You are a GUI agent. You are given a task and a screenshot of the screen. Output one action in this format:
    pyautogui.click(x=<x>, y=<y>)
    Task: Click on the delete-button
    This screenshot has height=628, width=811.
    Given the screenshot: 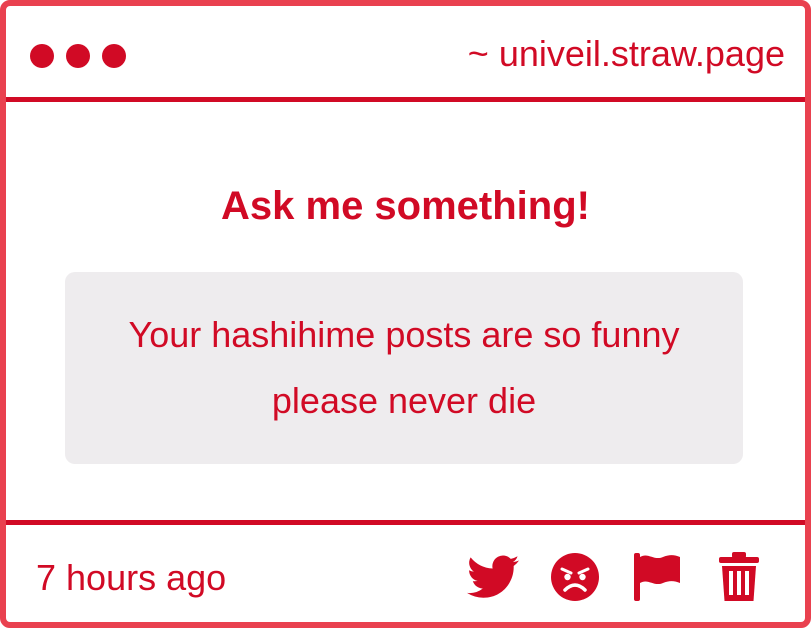 What is the action you would take?
    pyautogui.click(x=739, y=577)
    